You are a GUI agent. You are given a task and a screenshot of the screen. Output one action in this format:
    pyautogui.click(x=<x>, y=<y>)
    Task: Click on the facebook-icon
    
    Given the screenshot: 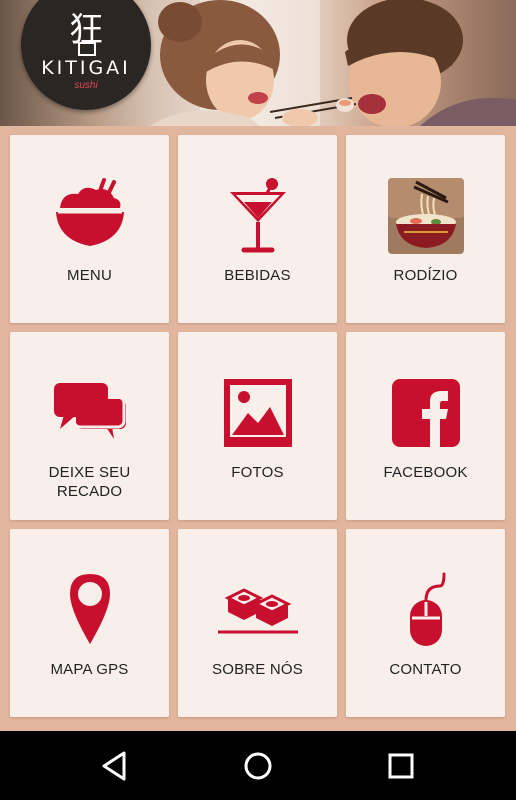 What is the action you would take?
    pyautogui.click(x=425, y=413)
    